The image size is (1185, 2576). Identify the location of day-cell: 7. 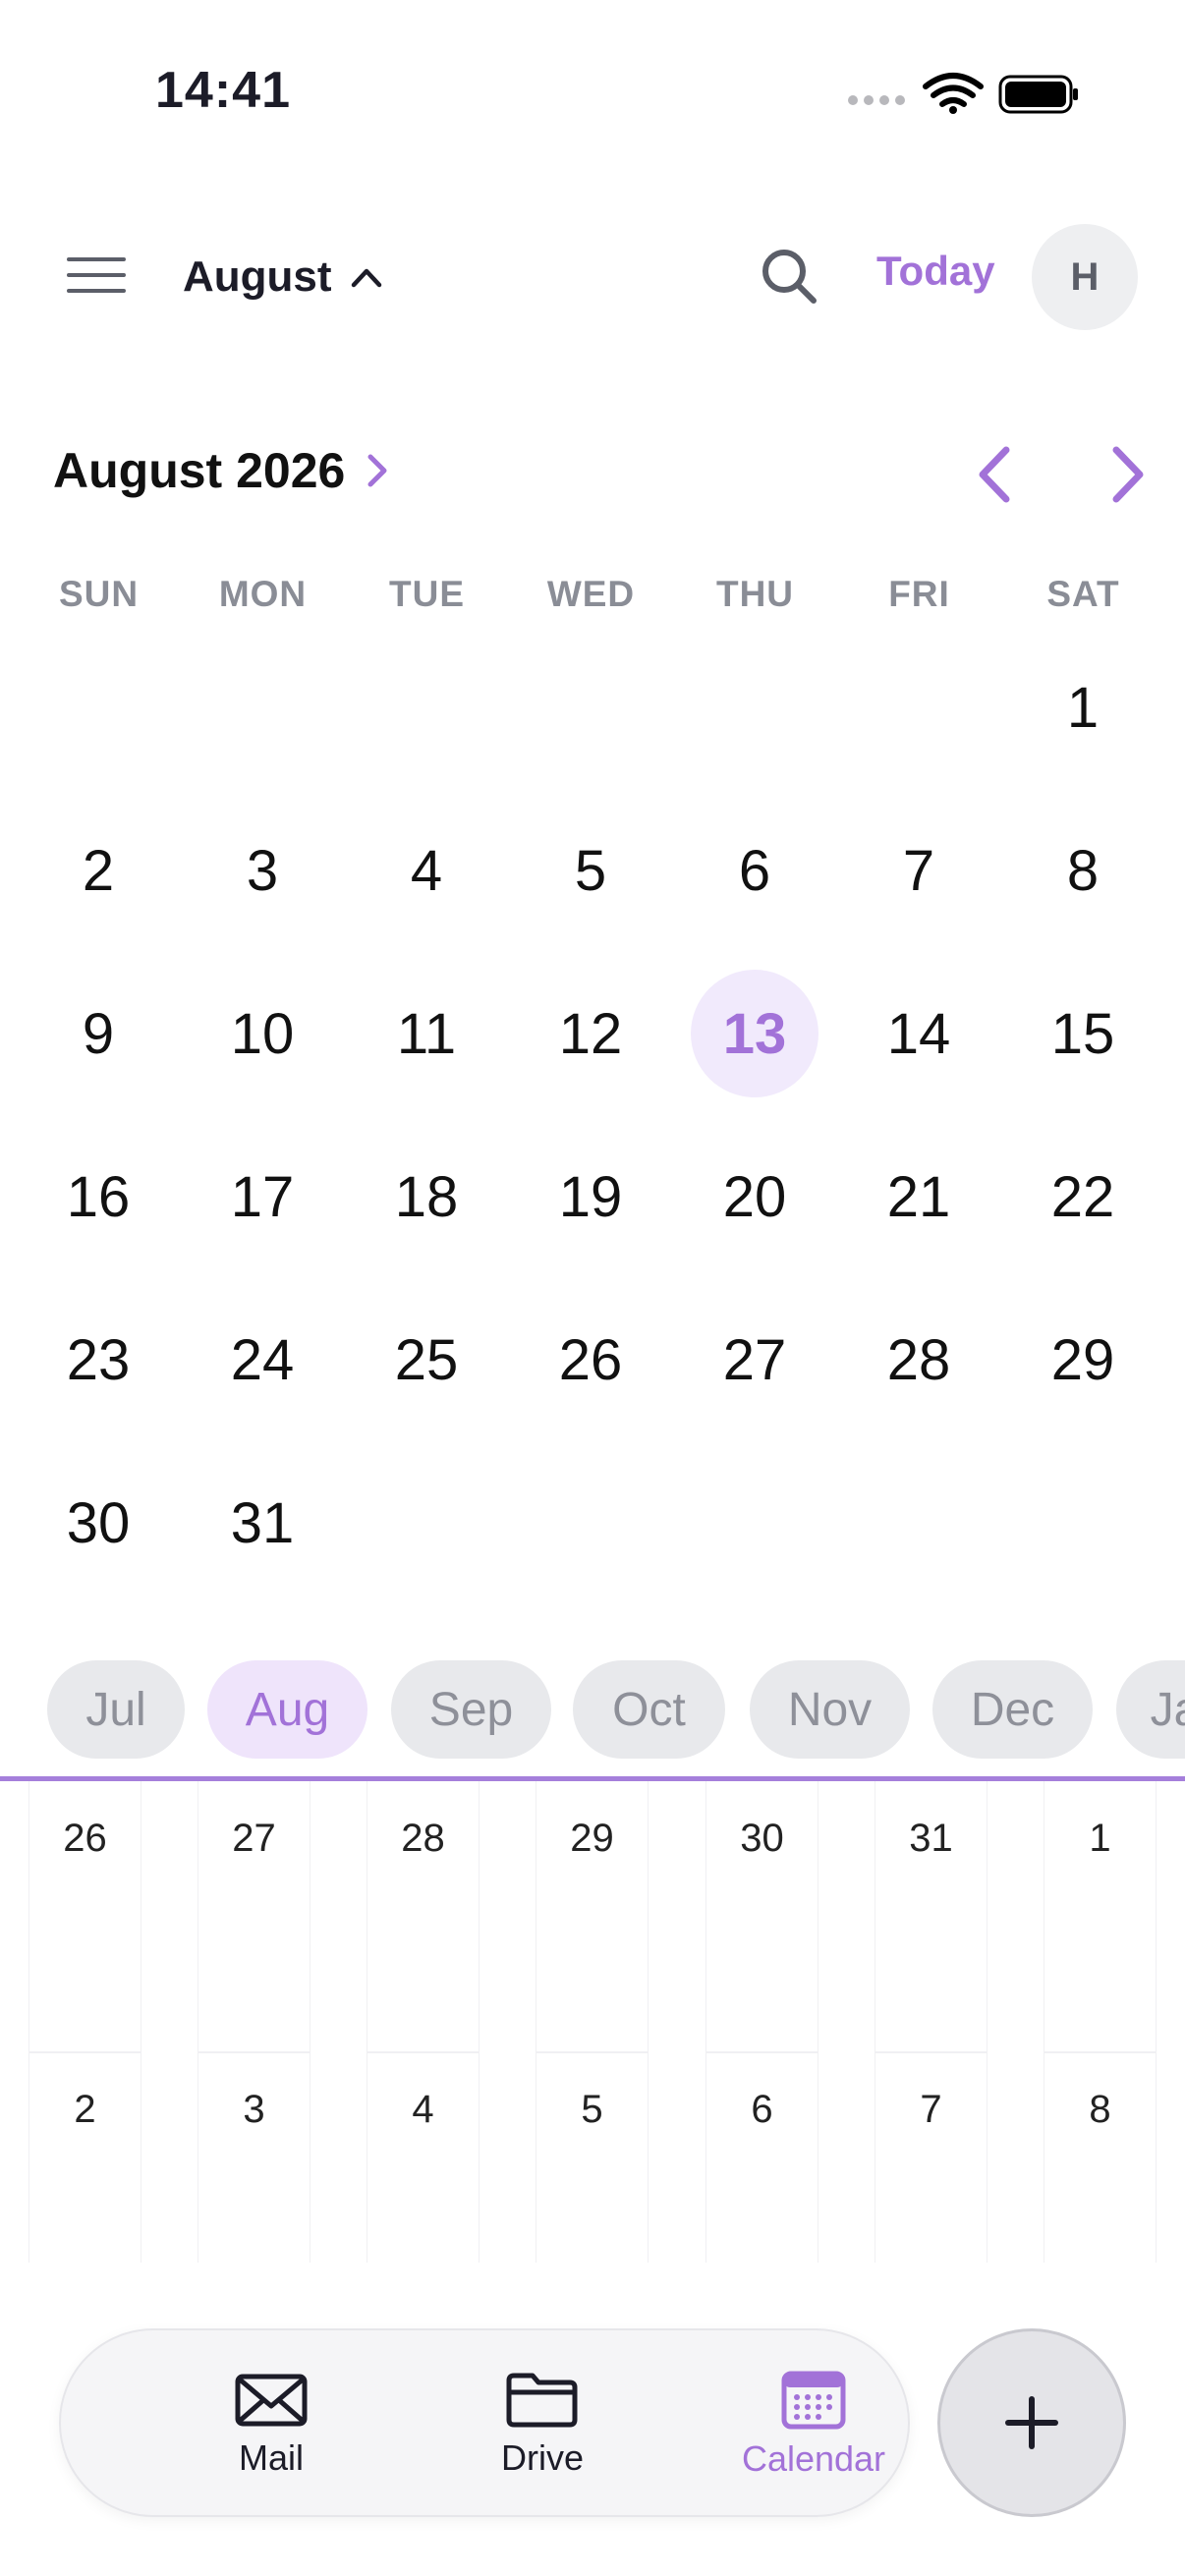
(919, 870).